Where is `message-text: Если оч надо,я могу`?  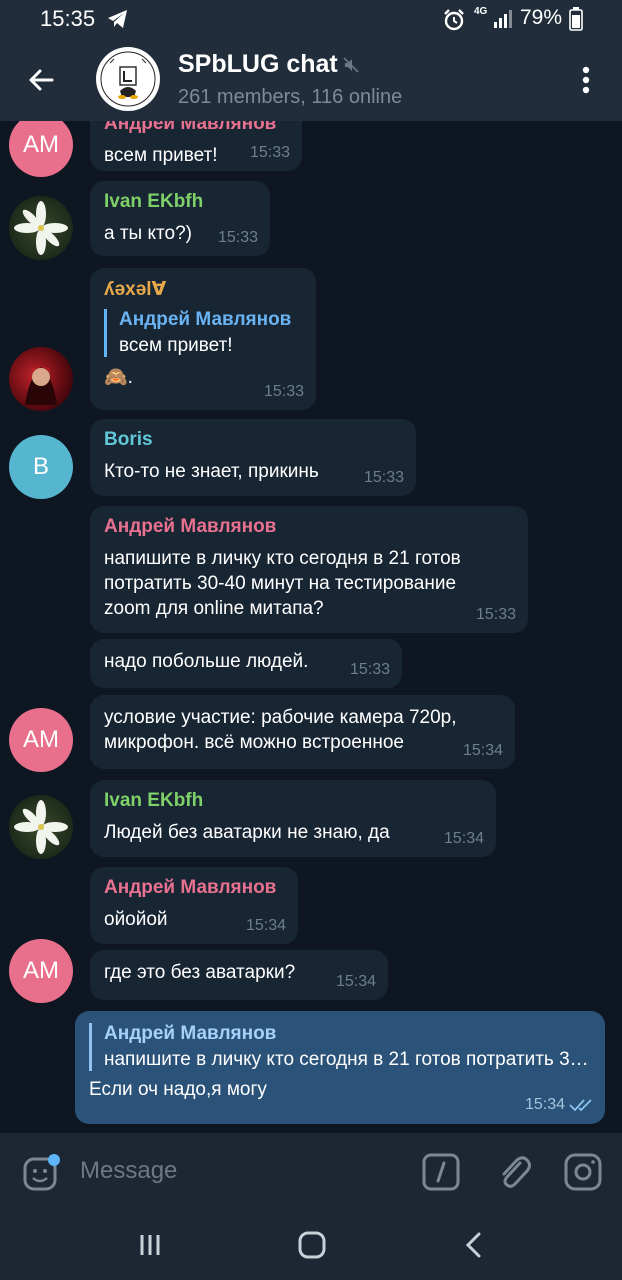 message-text: Если оч надо,я могу is located at coordinates (178, 1089).